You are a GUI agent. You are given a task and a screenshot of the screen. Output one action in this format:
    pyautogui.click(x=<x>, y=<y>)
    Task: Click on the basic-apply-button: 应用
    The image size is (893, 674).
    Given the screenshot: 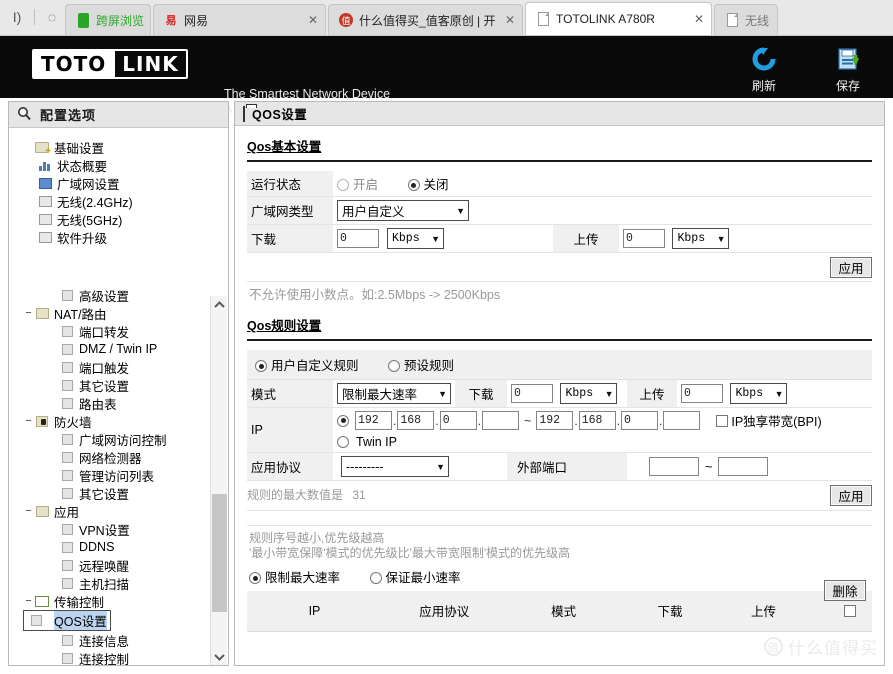 What is the action you would take?
    pyautogui.click(x=851, y=267)
    